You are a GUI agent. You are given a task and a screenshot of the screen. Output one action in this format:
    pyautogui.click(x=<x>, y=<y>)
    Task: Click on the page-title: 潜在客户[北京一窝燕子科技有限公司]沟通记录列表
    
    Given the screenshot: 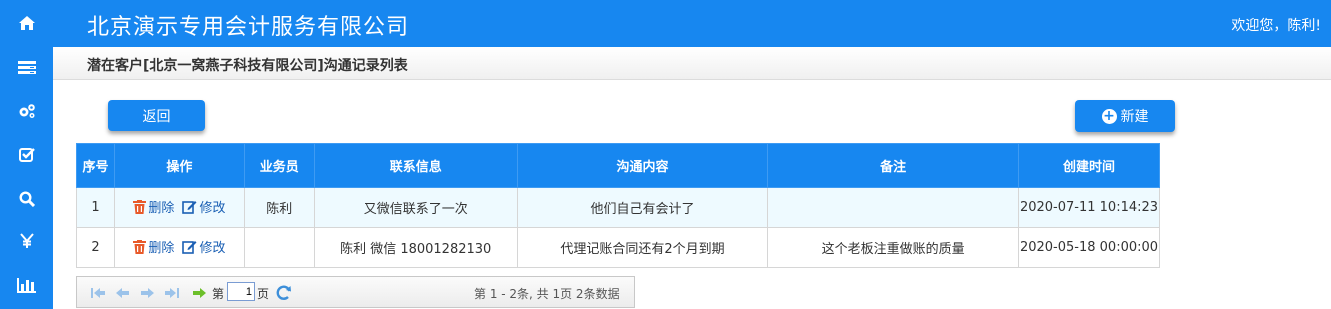 What is the action you would take?
    pyautogui.click(x=247, y=66)
    